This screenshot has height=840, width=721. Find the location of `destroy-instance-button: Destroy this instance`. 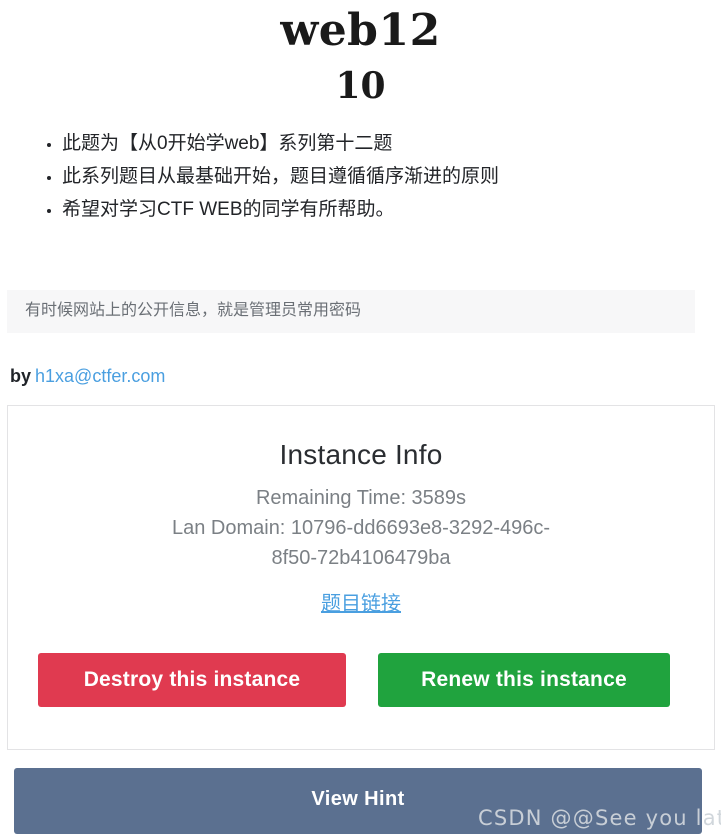

destroy-instance-button: Destroy this instance is located at coordinates (192, 680).